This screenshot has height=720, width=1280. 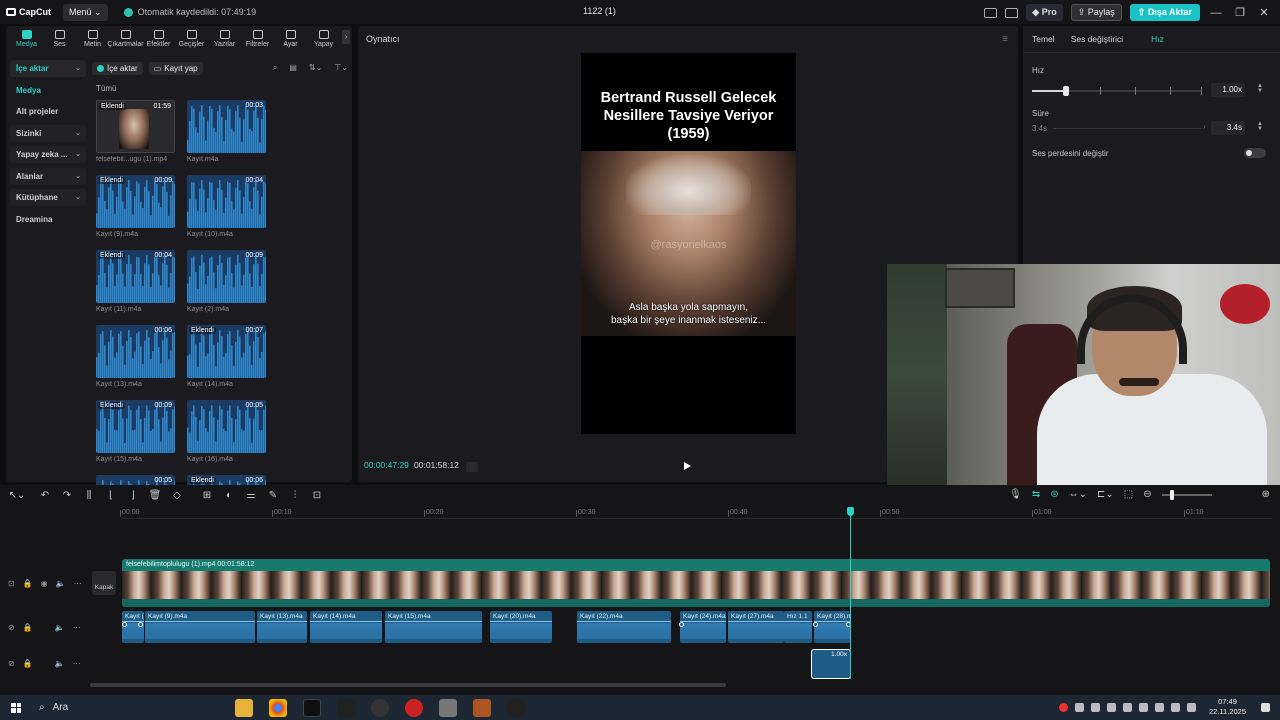 I want to click on audio-clip: Kayıt (20).m4a, so click(x=521, y=627).